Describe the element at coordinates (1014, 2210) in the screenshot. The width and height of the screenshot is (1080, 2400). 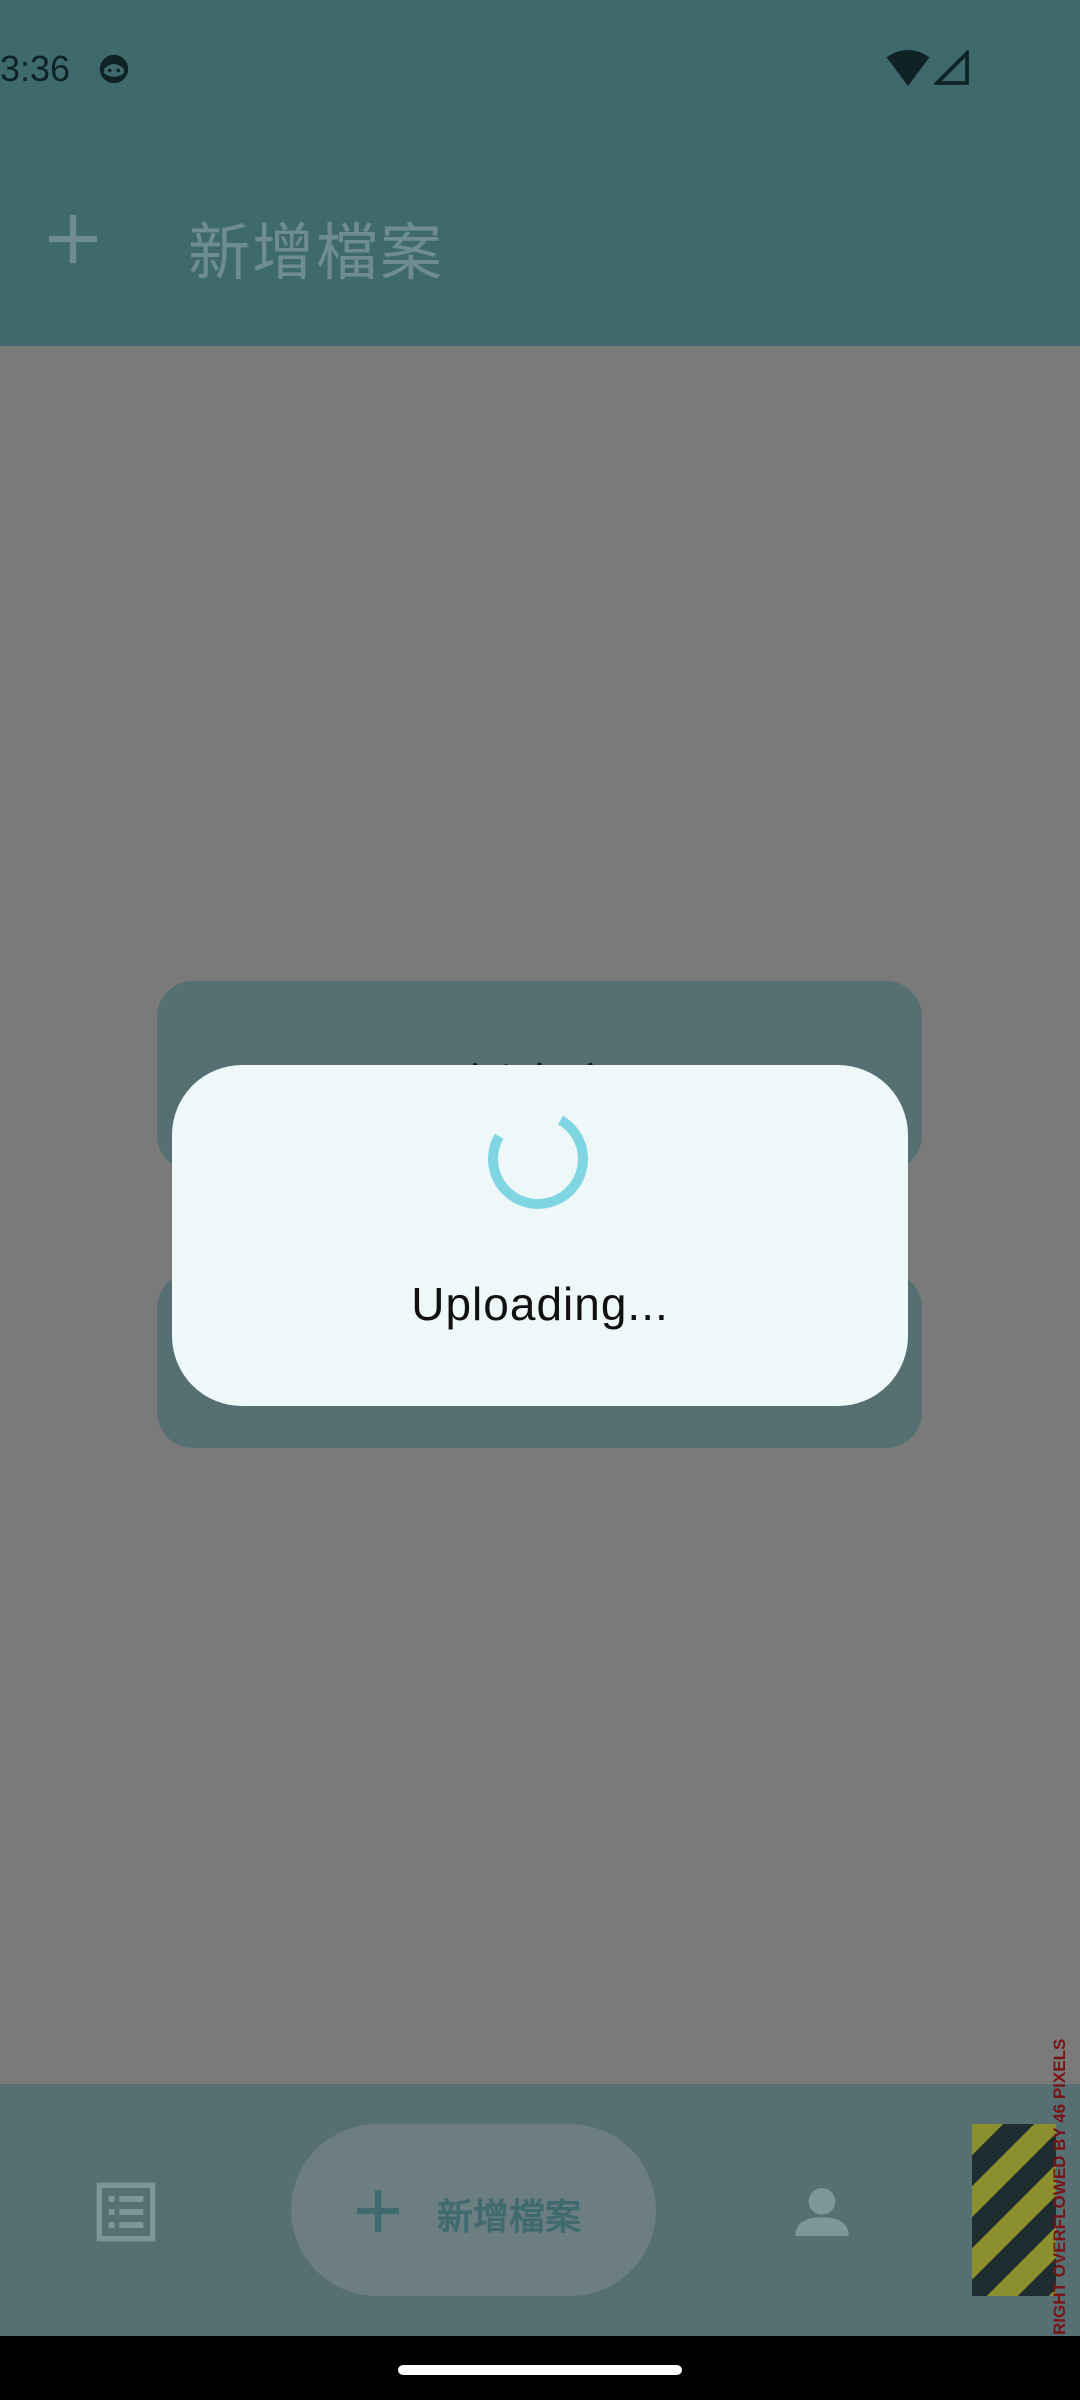
I see `overflow-warning-stripes` at that location.